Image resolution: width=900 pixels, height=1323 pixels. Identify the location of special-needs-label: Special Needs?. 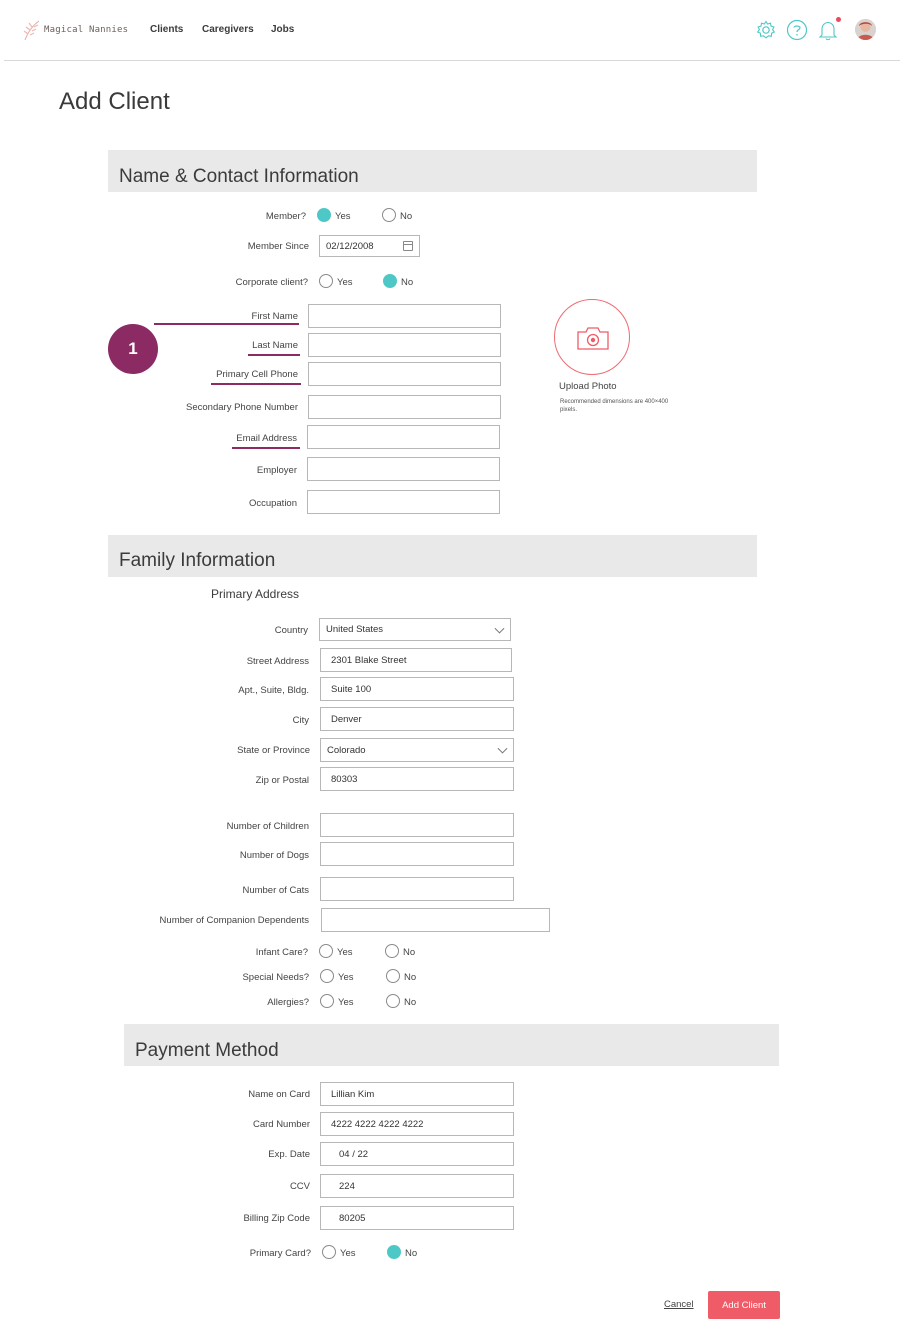
(275, 977).